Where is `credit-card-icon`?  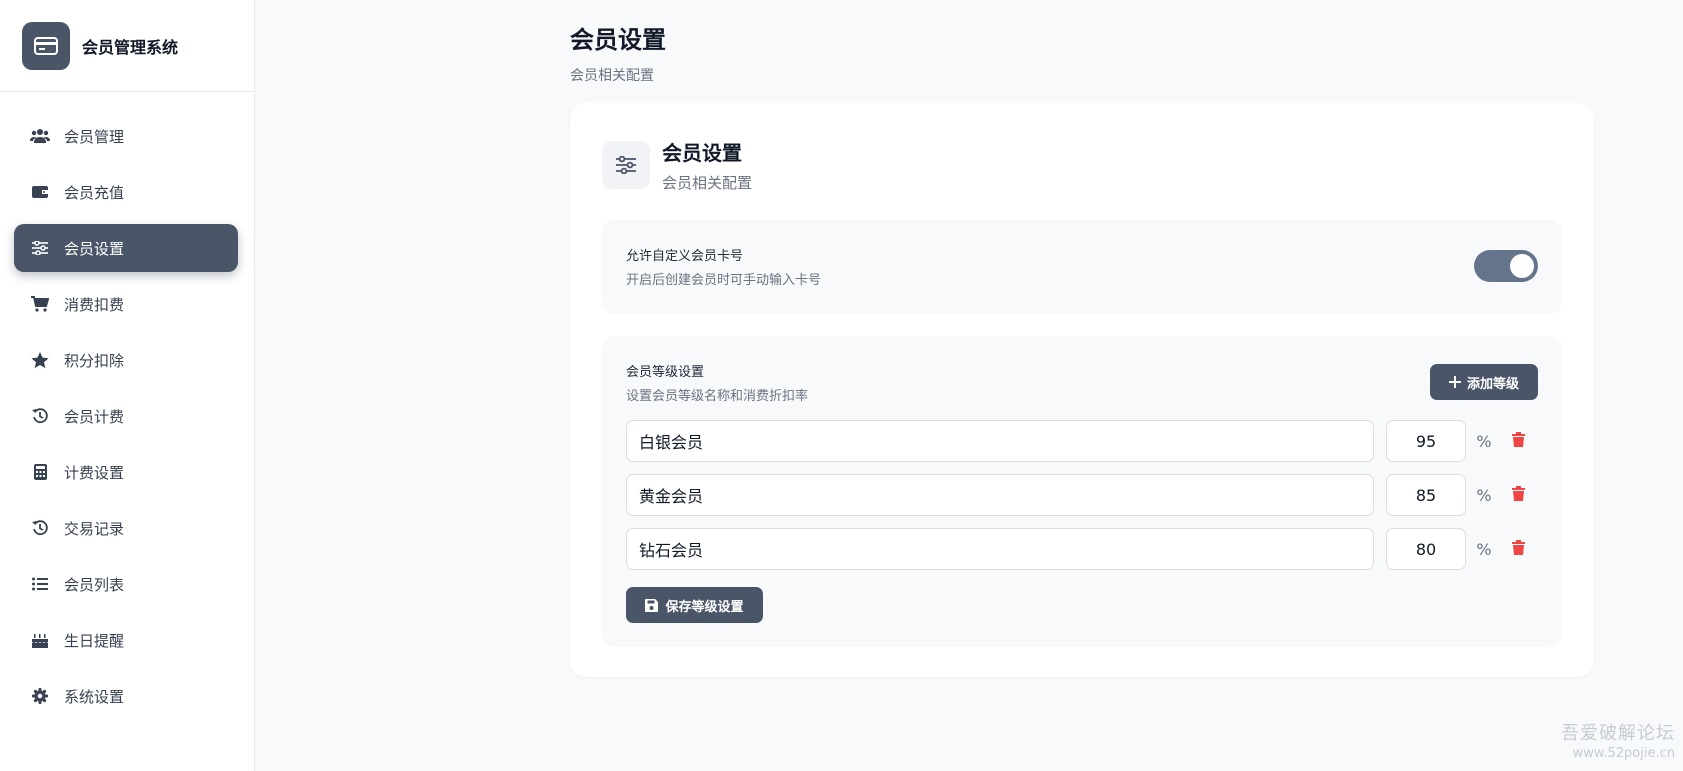 credit-card-icon is located at coordinates (46, 45).